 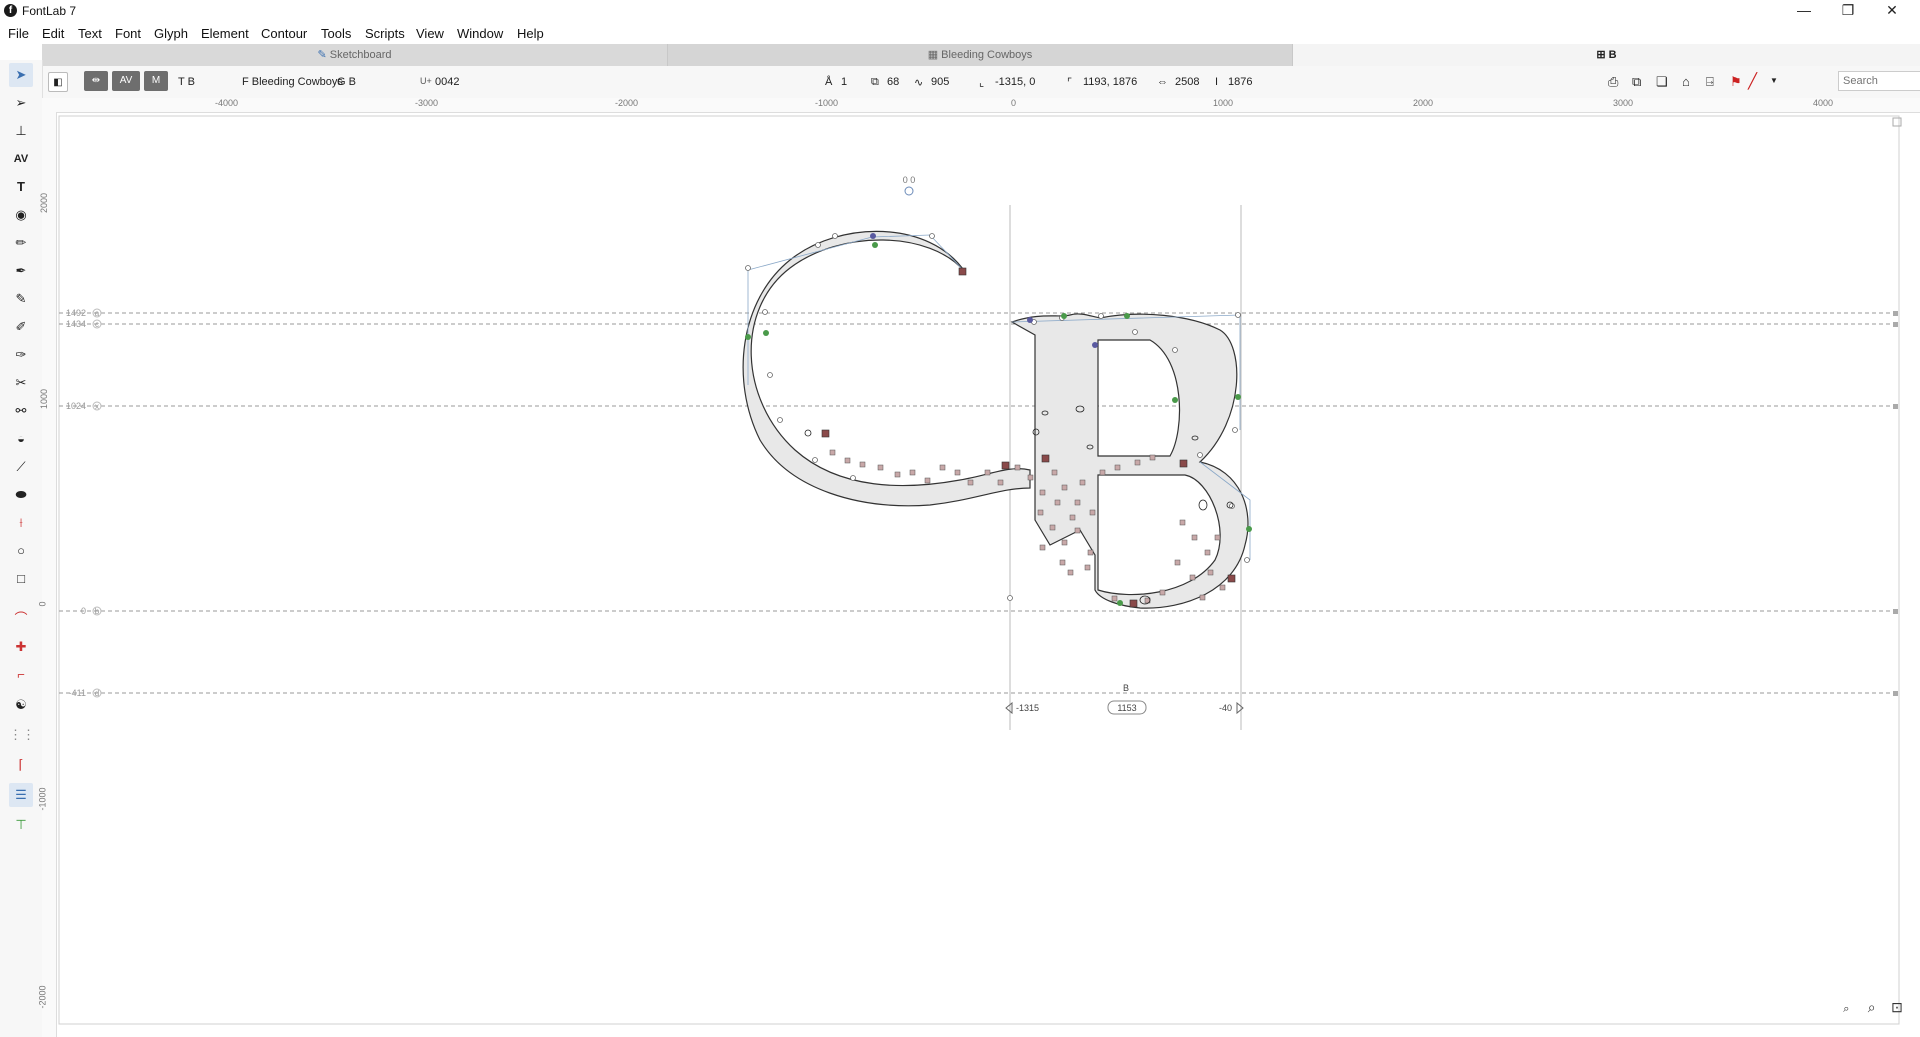 I want to click on fill-tool-icon: ◒, so click(x=21, y=439).